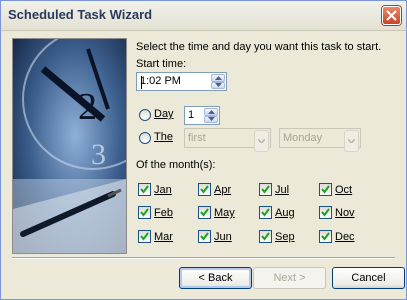  What do you see at coordinates (145, 138) in the screenshot?
I see `the-radio` at bounding box center [145, 138].